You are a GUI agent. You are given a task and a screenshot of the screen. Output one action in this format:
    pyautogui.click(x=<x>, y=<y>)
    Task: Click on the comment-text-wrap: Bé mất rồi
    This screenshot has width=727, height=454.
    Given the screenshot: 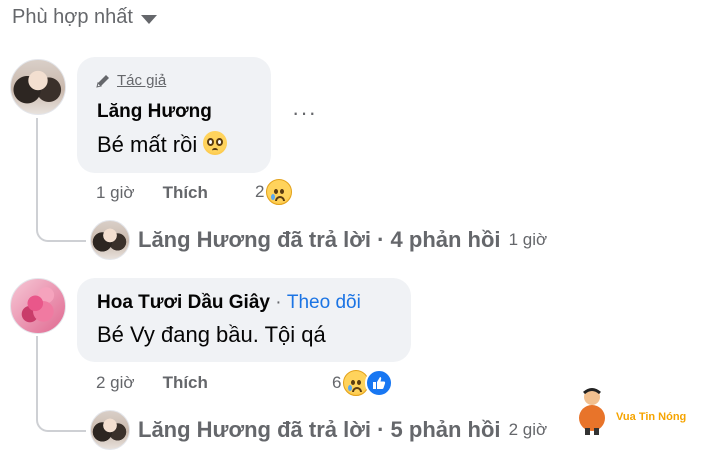 What is the action you would take?
    pyautogui.click(x=162, y=144)
    